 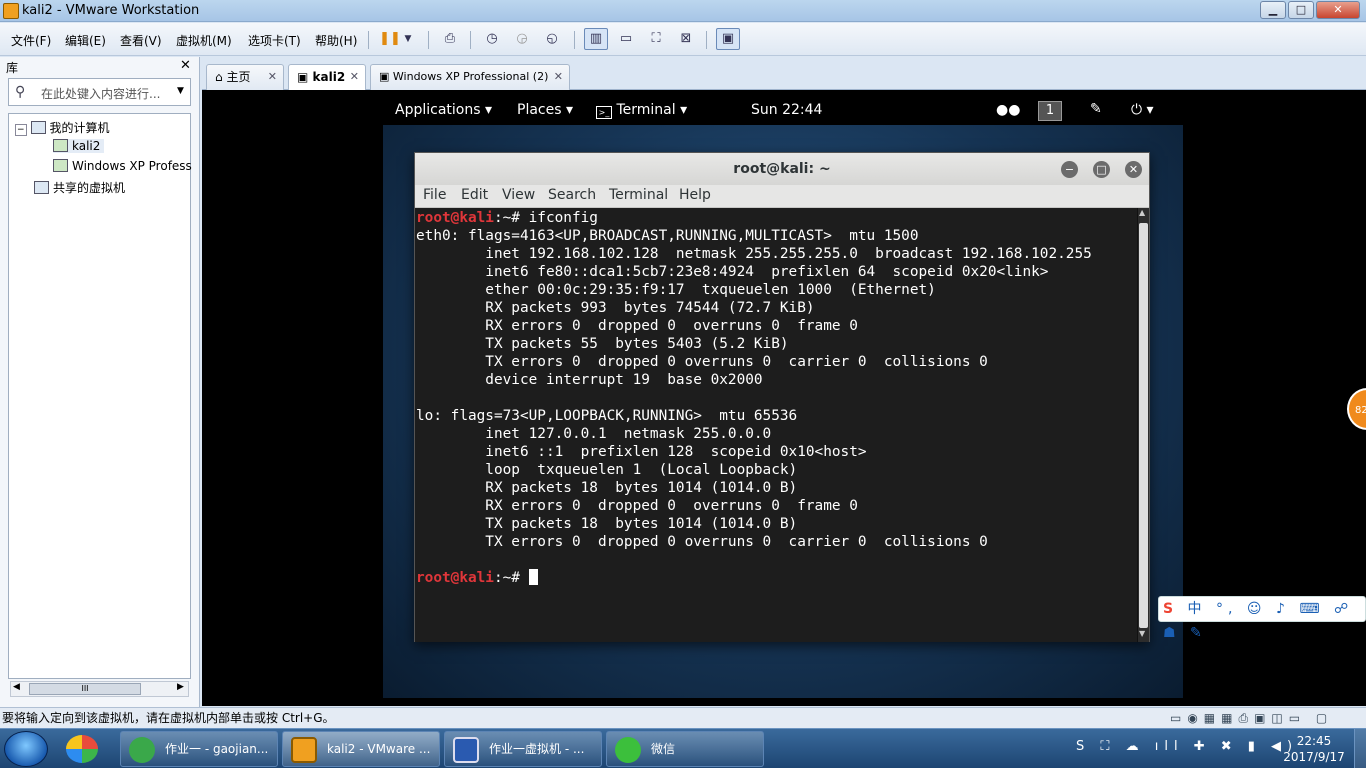 I want to click on tab-winxp: ▣ Windows XP Professional (2) ✕, so click(x=470, y=77).